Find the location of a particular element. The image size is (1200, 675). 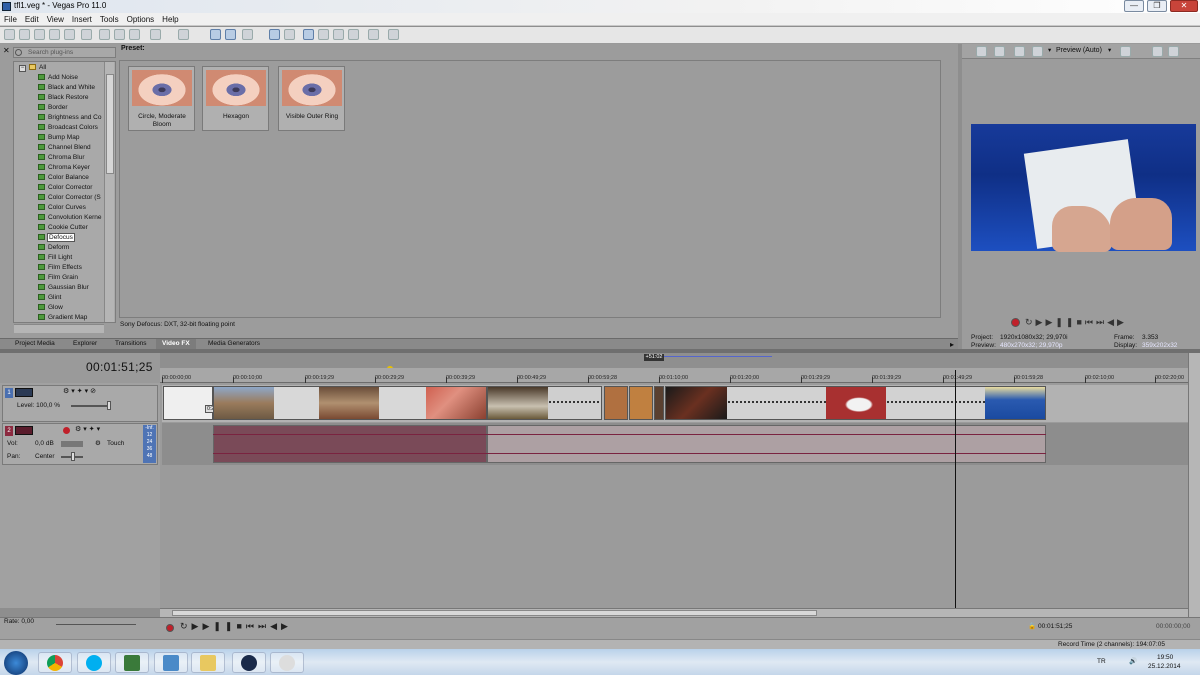

plugin-item: Chroma Keyer is located at coordinates (72, 168).